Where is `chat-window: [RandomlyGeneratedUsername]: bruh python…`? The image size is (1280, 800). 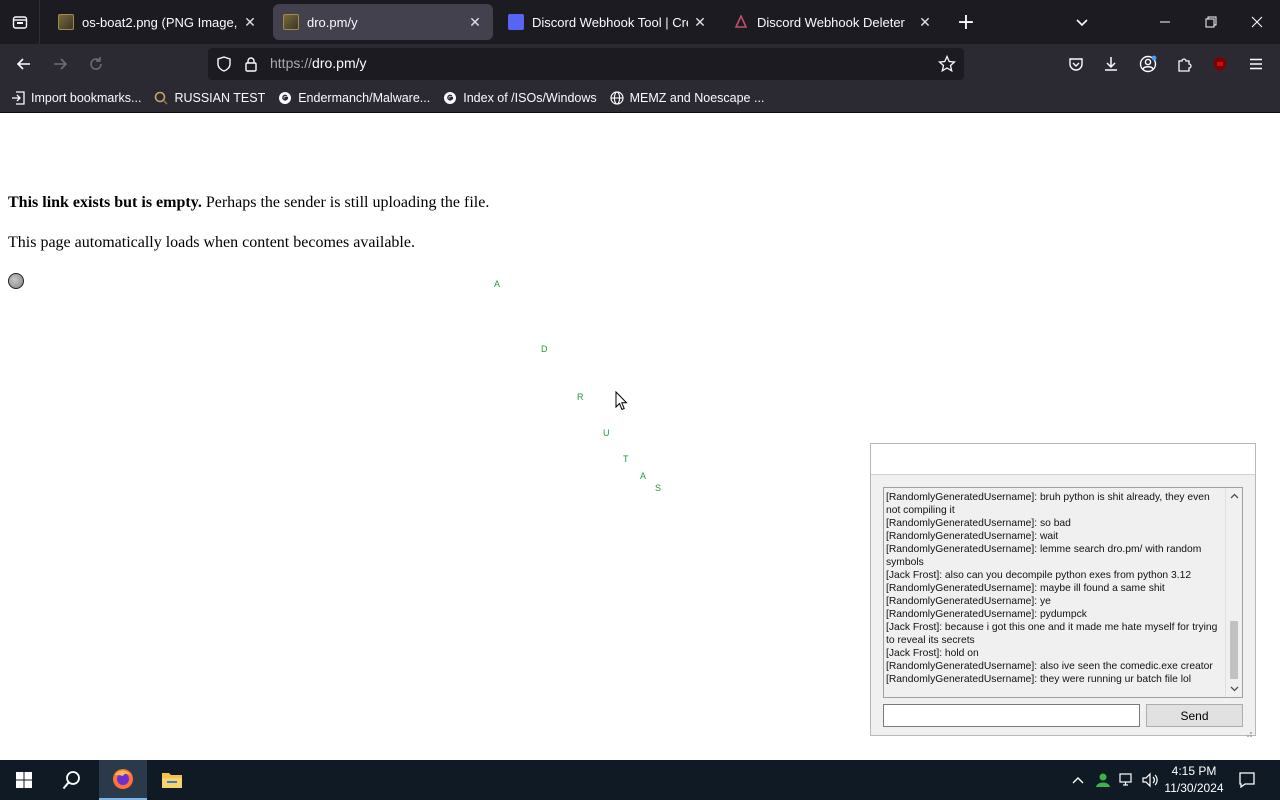
chat-window: [RandomlyGeneratedUsername]: bruh python… is located at coordinates (1063, 590).